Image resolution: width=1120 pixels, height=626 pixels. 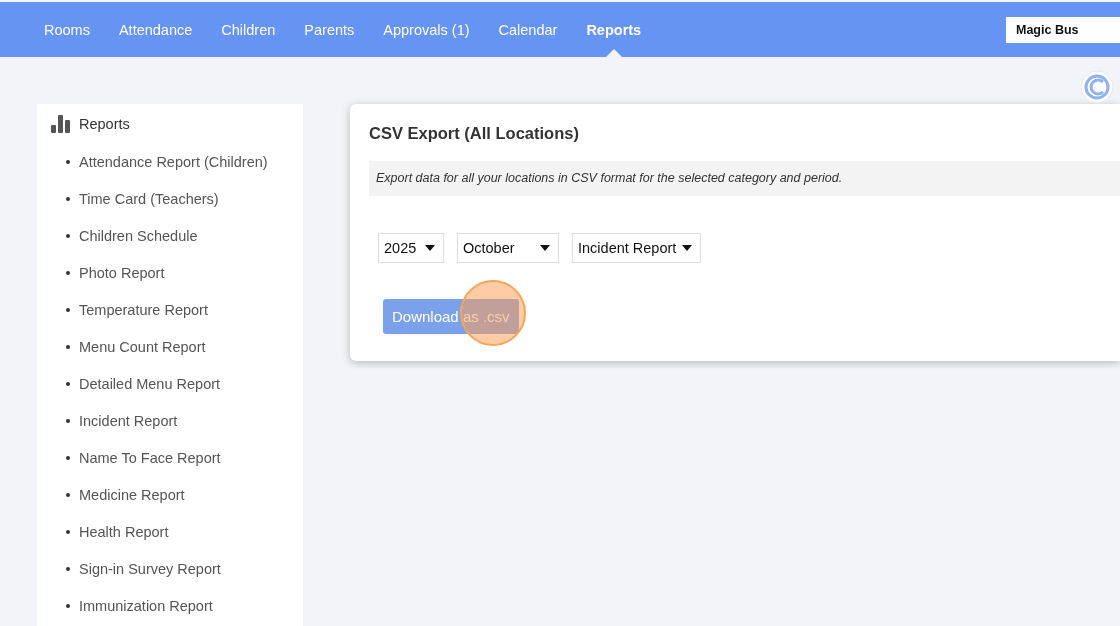 I want to click on report-link: Temperature Report, so click(x=143, y=309).